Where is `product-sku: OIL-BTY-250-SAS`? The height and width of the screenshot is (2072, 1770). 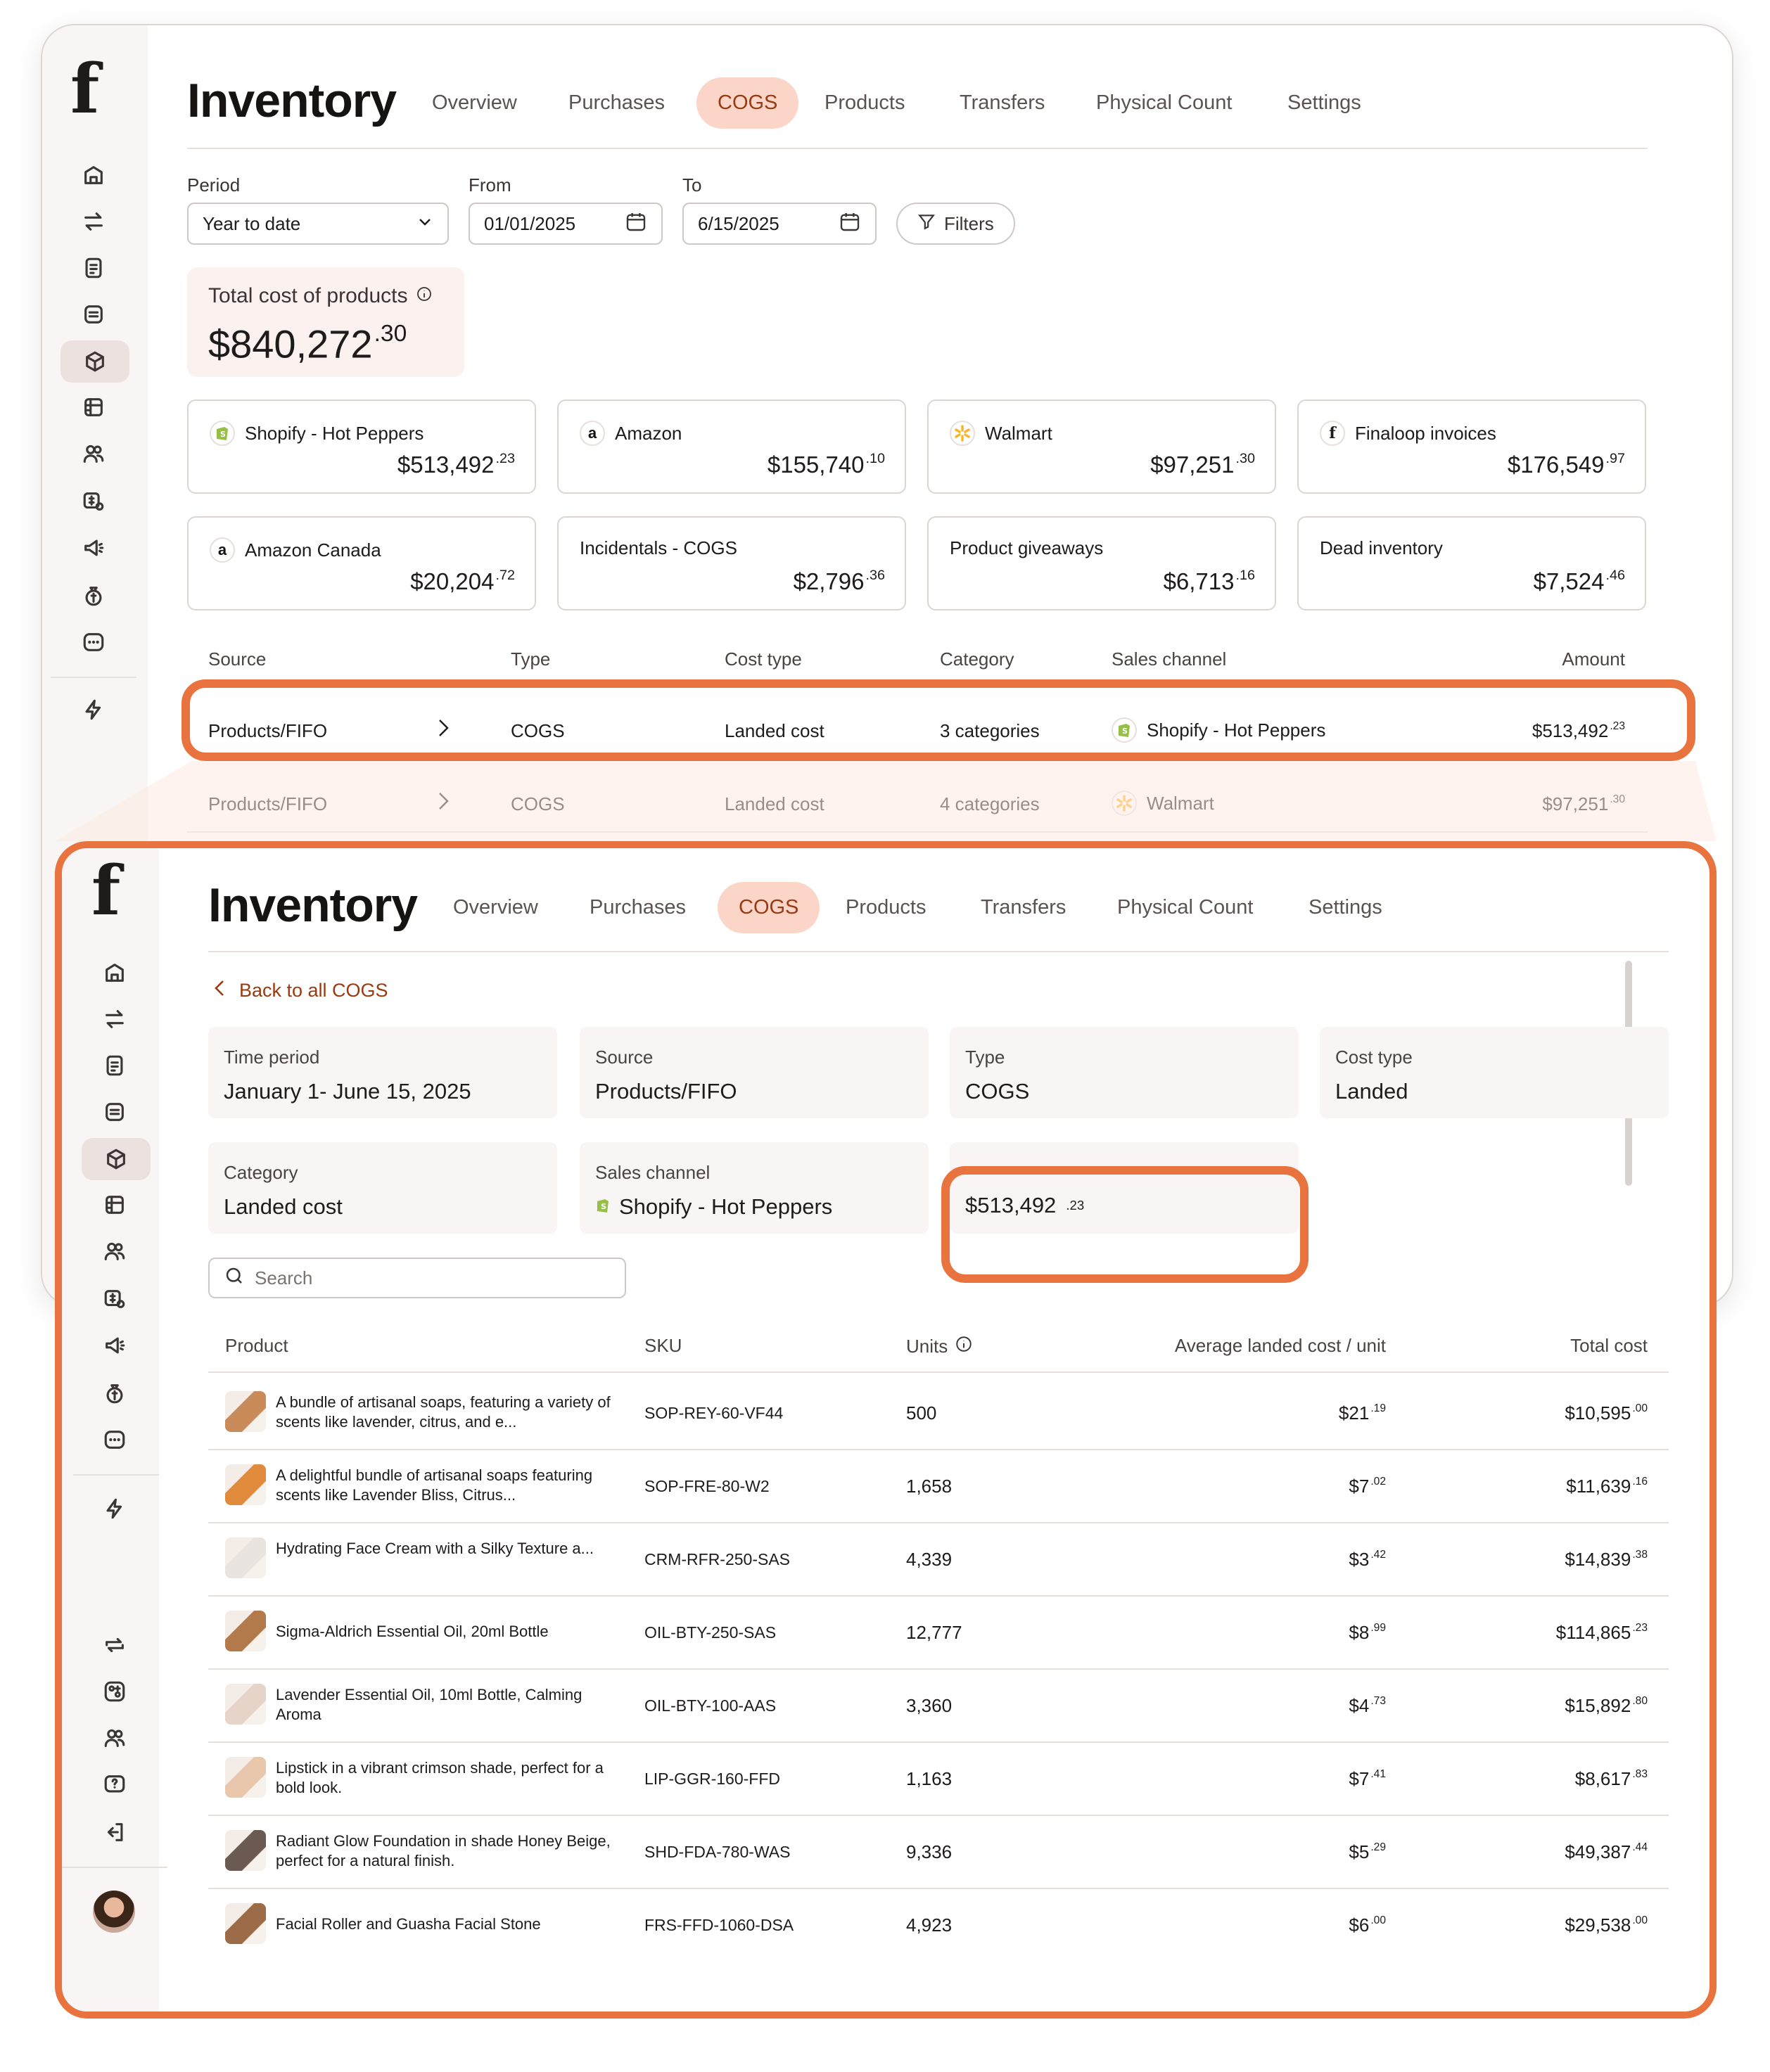
product-sku: OIL-BTY-250-SAS is located at coordinates (710, 1632).